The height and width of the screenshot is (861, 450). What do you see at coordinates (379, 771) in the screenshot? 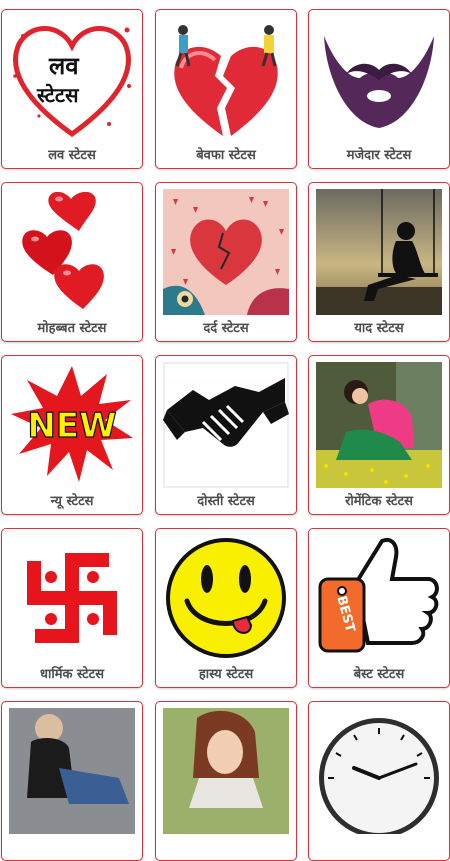
I see `wall-clock-icon` at bounding box center [379, 771].